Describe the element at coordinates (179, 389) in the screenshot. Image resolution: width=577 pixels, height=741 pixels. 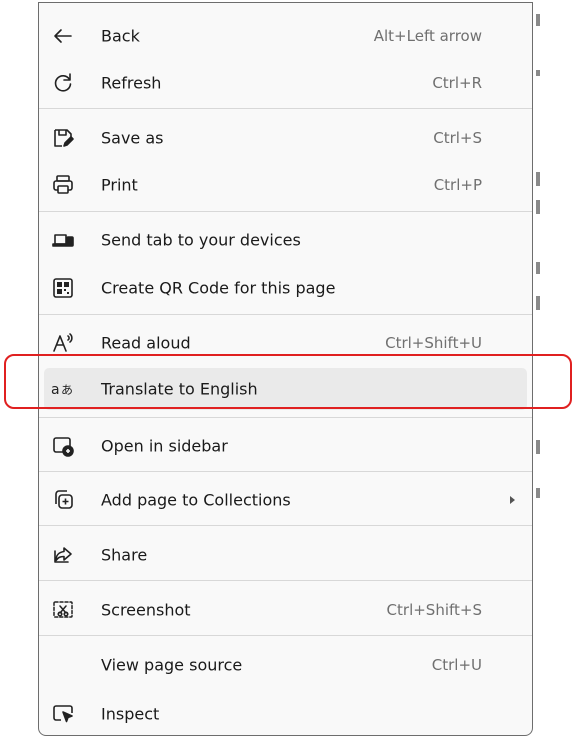
I see `menu-item-label: Translate to English` at that location.